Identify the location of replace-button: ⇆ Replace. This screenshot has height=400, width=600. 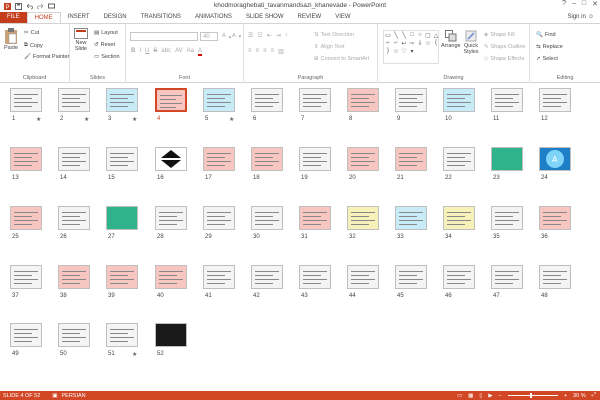
(549, 47).